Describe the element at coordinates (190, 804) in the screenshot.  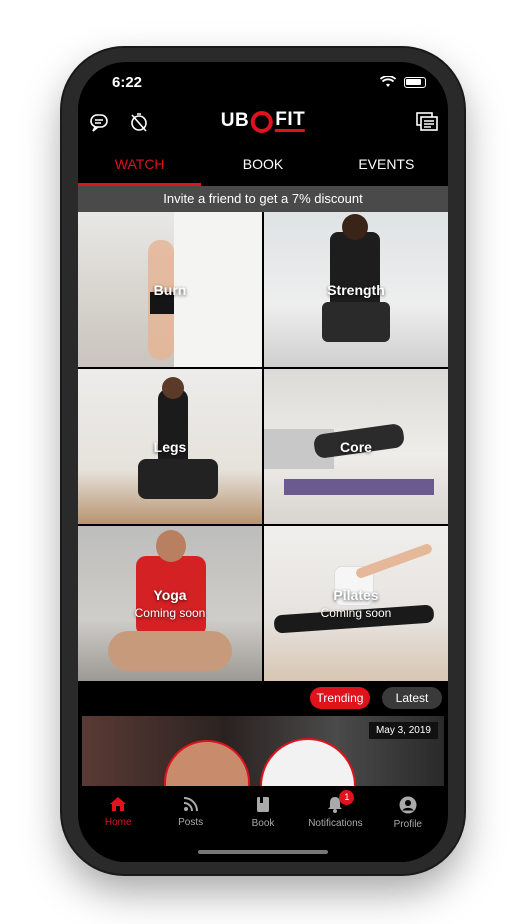
I see `rss-icon` at that location.